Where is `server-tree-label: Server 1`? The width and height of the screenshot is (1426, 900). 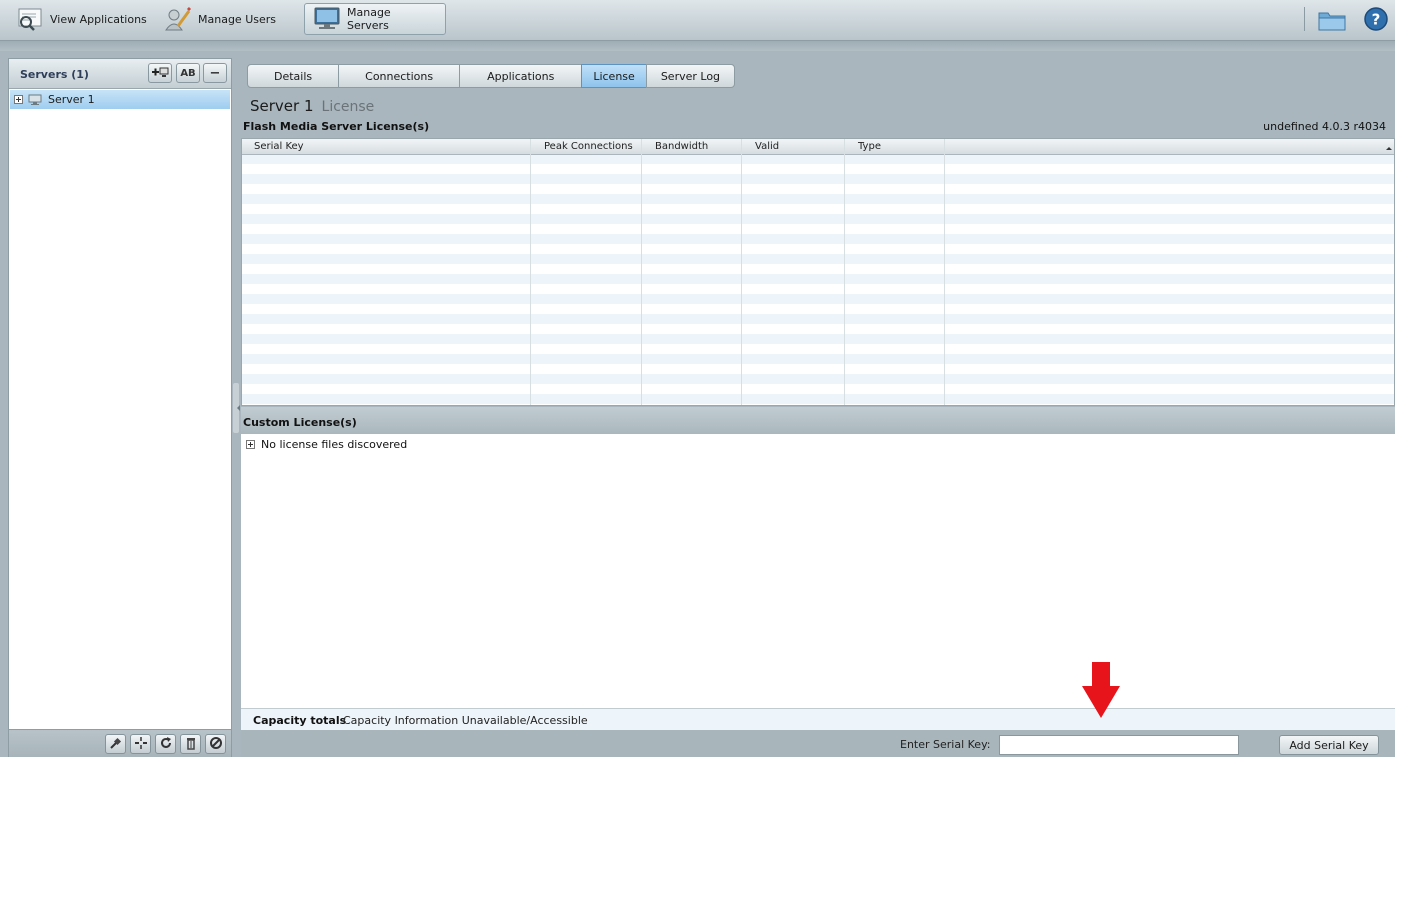 server-tree-label: Server 1 is located at coordinates (71, 99).